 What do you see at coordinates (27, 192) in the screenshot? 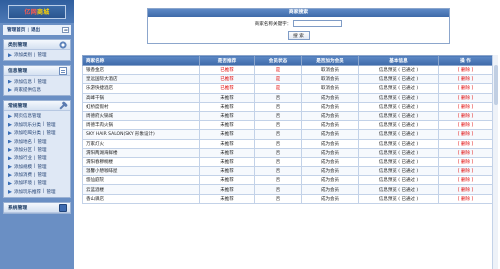
I see `sidebar-link-primary: 添加玩乐推荐` at bounding box center [27, 192].